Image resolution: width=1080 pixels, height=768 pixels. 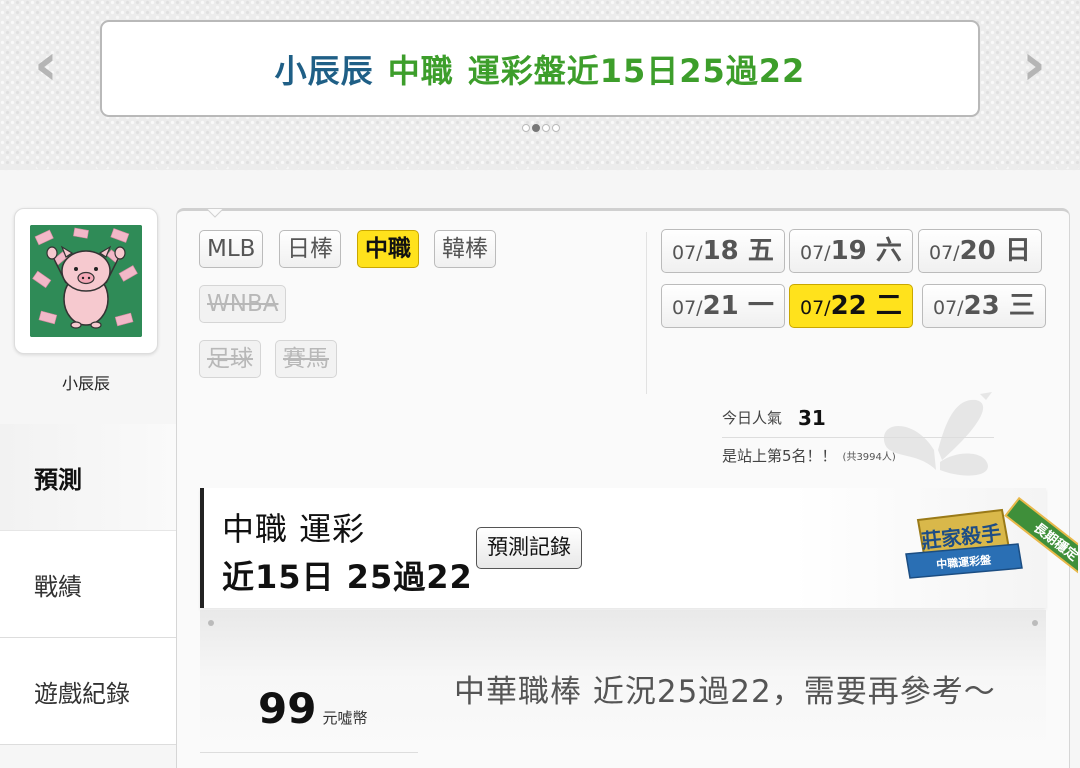 What do you see at coordinates (848, 251) in the screenshot?
I see `date-day: 19` at bounding box center [848, 251].